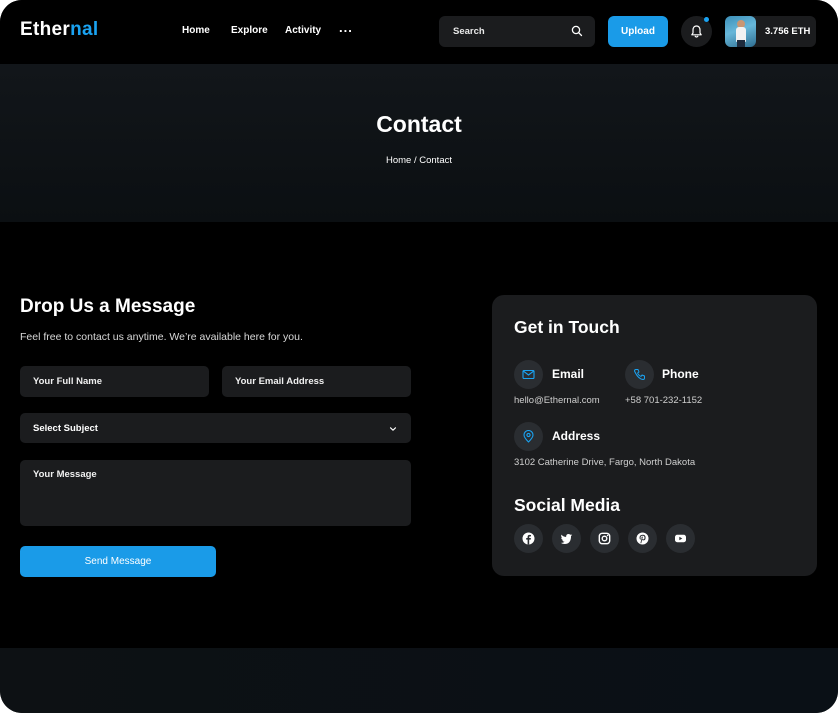 Image resolution: width=838 pixels, height=713 pixels. Describe the element at coordinates (196, 30) in the screenshot. I see `nav-home: Home` at that location.